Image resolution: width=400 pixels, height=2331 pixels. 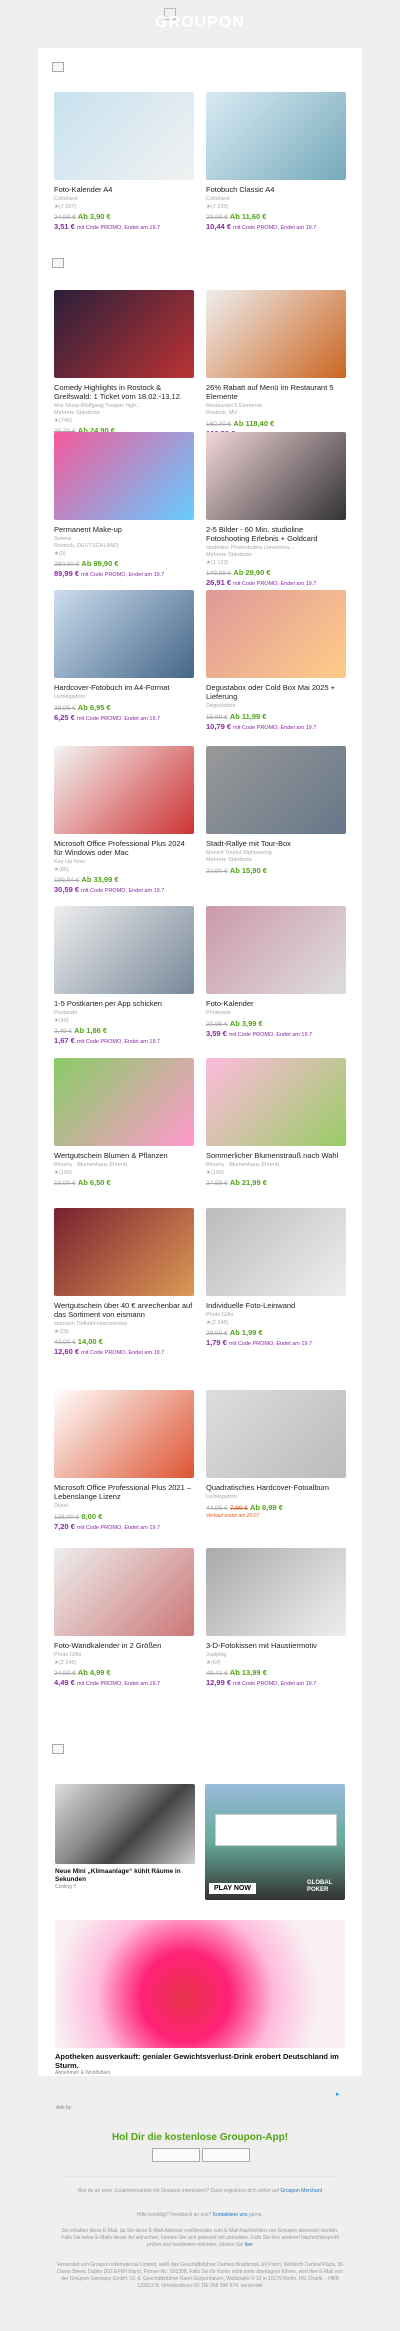 I want to click on deal-merchant: Postando, so click(x=66, y=1013).